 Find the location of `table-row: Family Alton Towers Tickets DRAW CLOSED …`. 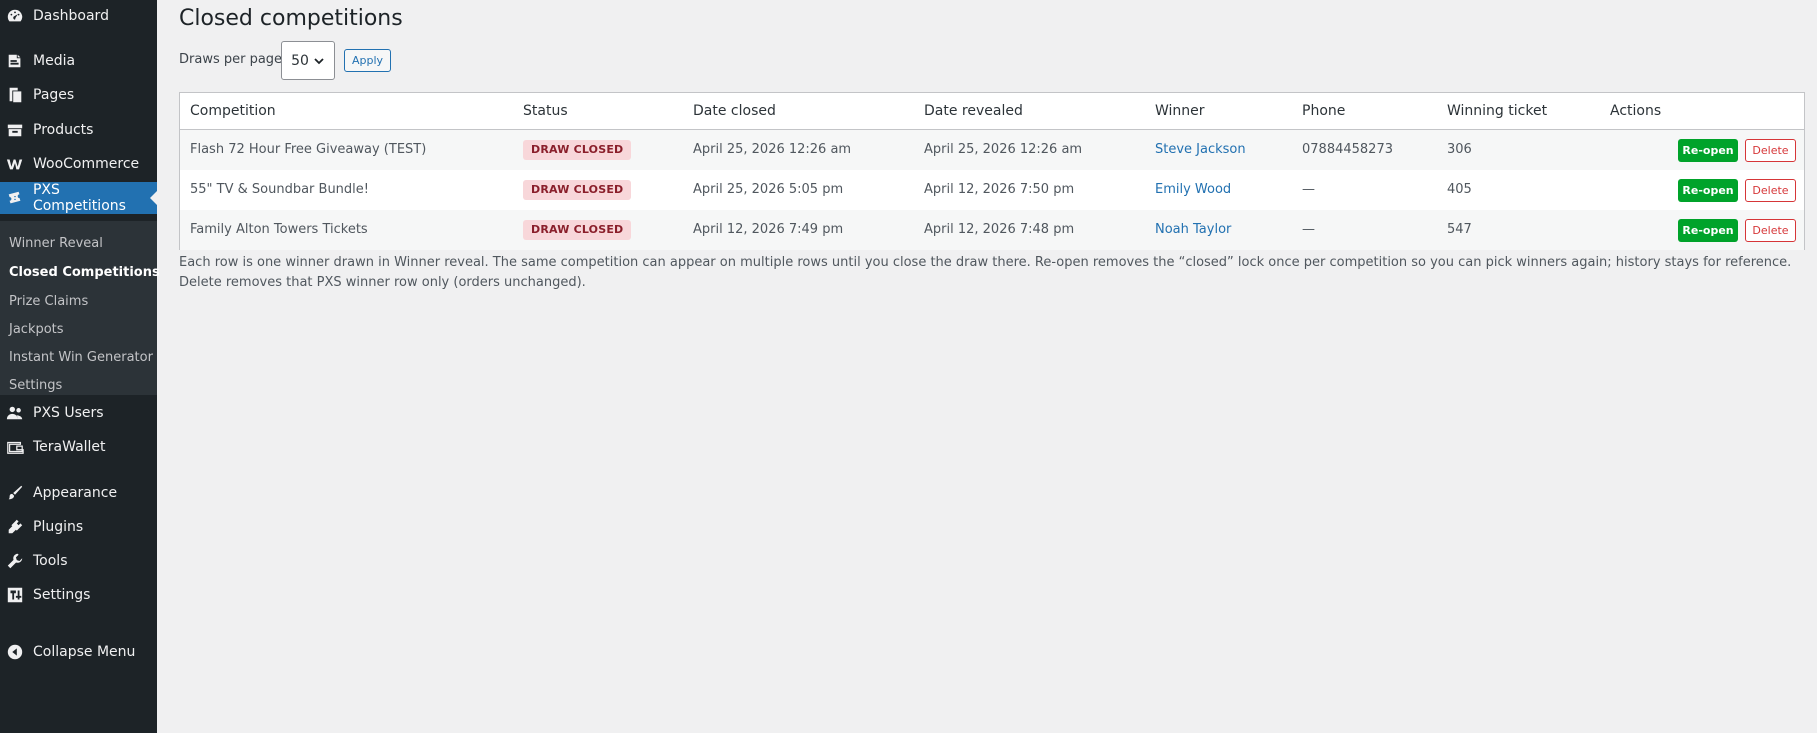

table-row: Family Alton Towers Tickets DRAW CLOSED … is located at coordinates (992, 230).